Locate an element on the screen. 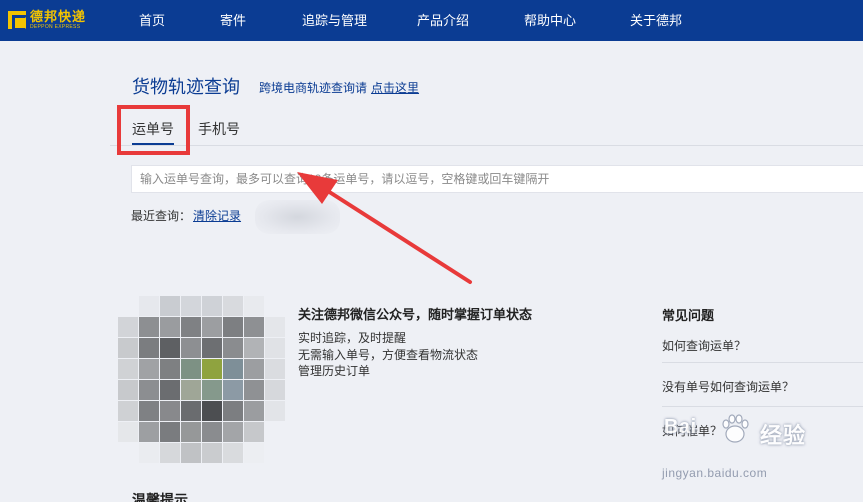 The image size is (863, 502). faq-title: 常见问题 is located at coordinates (688, 315).